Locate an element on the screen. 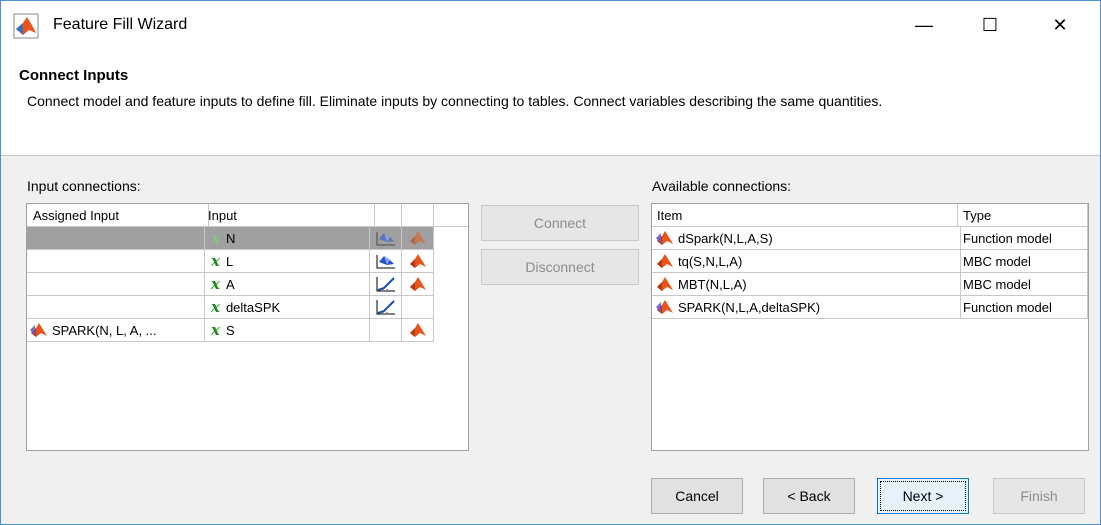 This screenshot has width=1101, height=525. input-name: L is located at coordinates (229, 261).